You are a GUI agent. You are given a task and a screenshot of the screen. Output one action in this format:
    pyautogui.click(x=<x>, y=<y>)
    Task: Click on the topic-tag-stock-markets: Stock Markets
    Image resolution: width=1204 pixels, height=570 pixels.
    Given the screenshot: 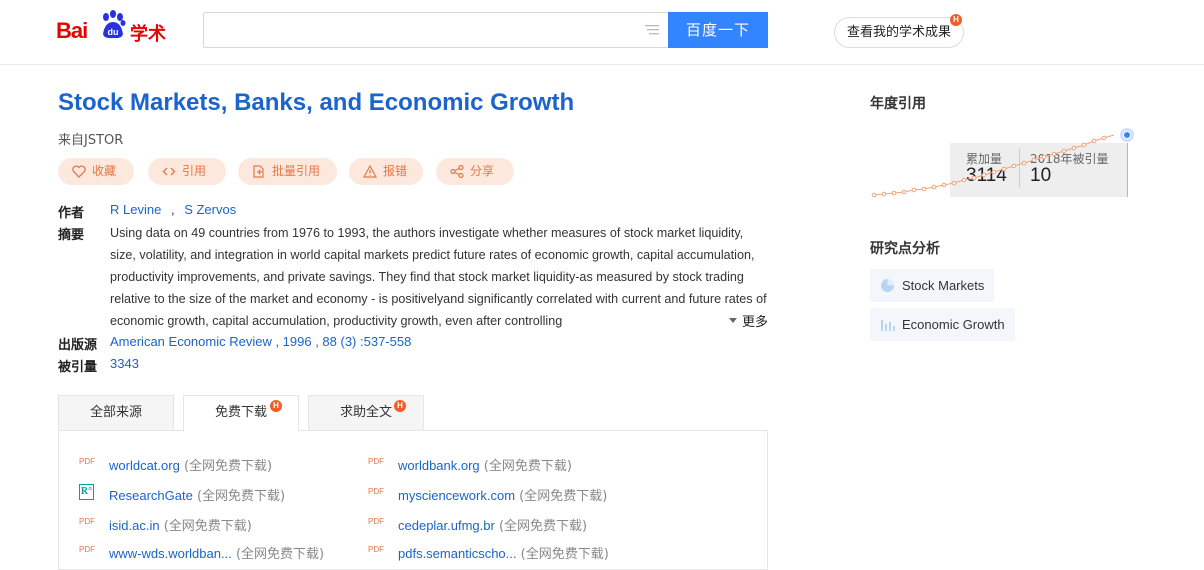 What is the action you would take?
    pyautogui.click(x=932, y=285)
    